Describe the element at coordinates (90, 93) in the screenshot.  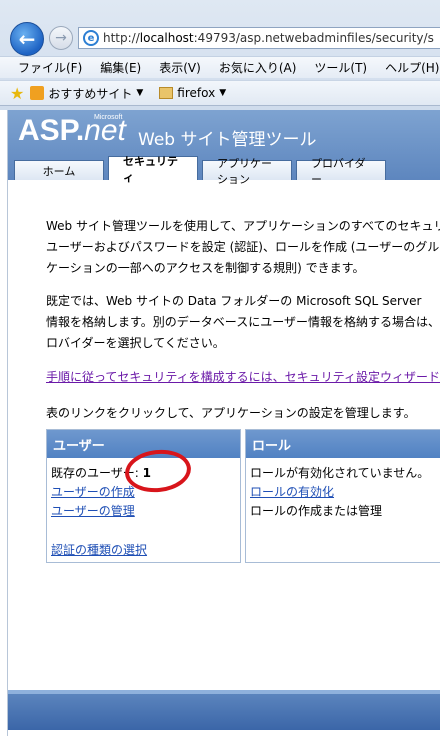
I see `suggested-sites-label: おすすめサイト` at that location.